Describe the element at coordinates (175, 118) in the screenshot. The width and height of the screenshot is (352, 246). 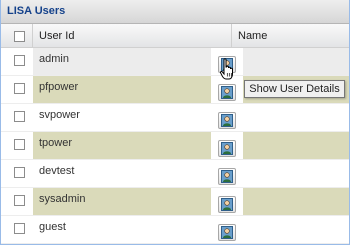
I see `table-row: svpower` at that location.